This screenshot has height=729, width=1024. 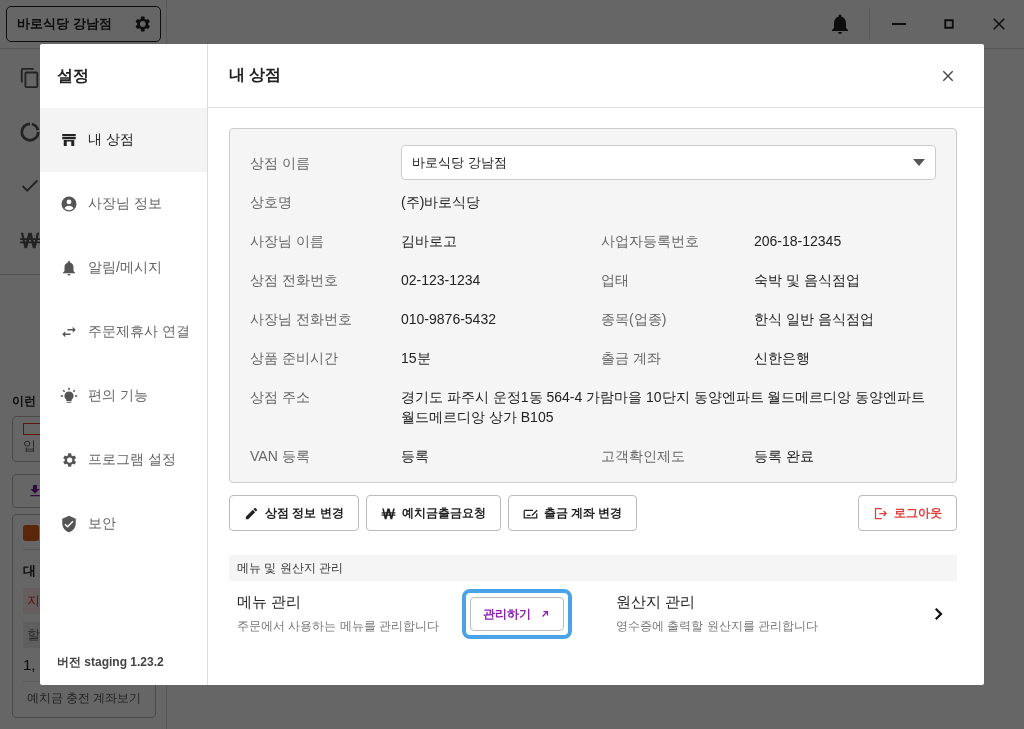 What do you see at coordinates (30, 132) in the screenshot?
I see `loading-ring-icon` at bounding box center [30, 132].